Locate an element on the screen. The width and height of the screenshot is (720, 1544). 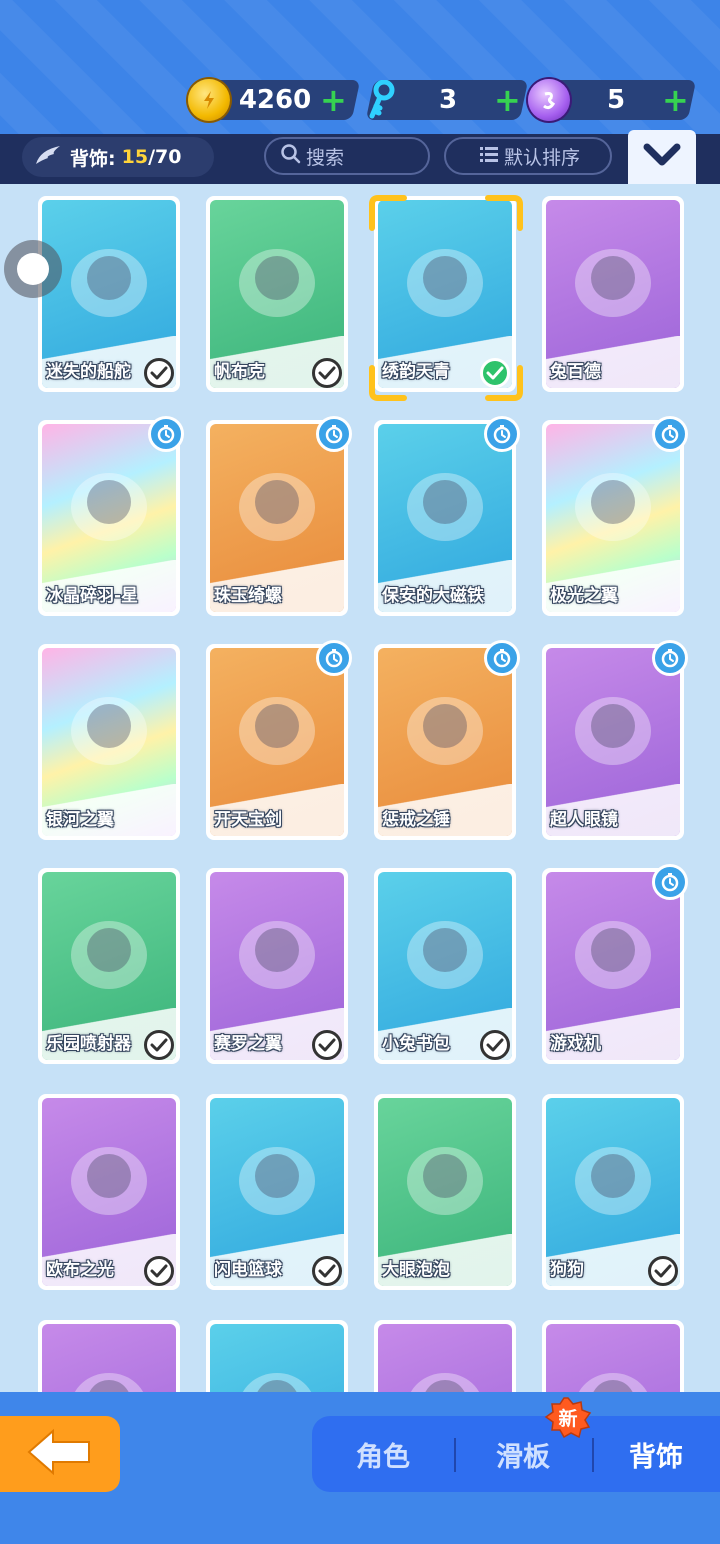
tab-character: 角色 is located at coordinates (383, 1454).